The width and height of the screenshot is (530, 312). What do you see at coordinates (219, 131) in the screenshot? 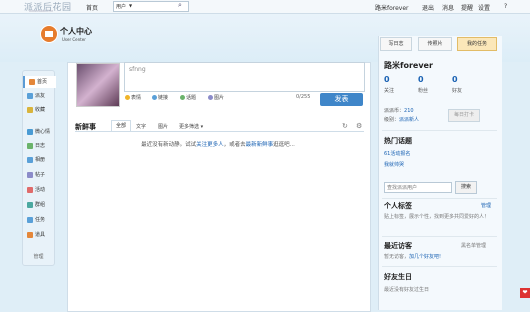
I see `feed-divider` at bounding box center [219, 131].